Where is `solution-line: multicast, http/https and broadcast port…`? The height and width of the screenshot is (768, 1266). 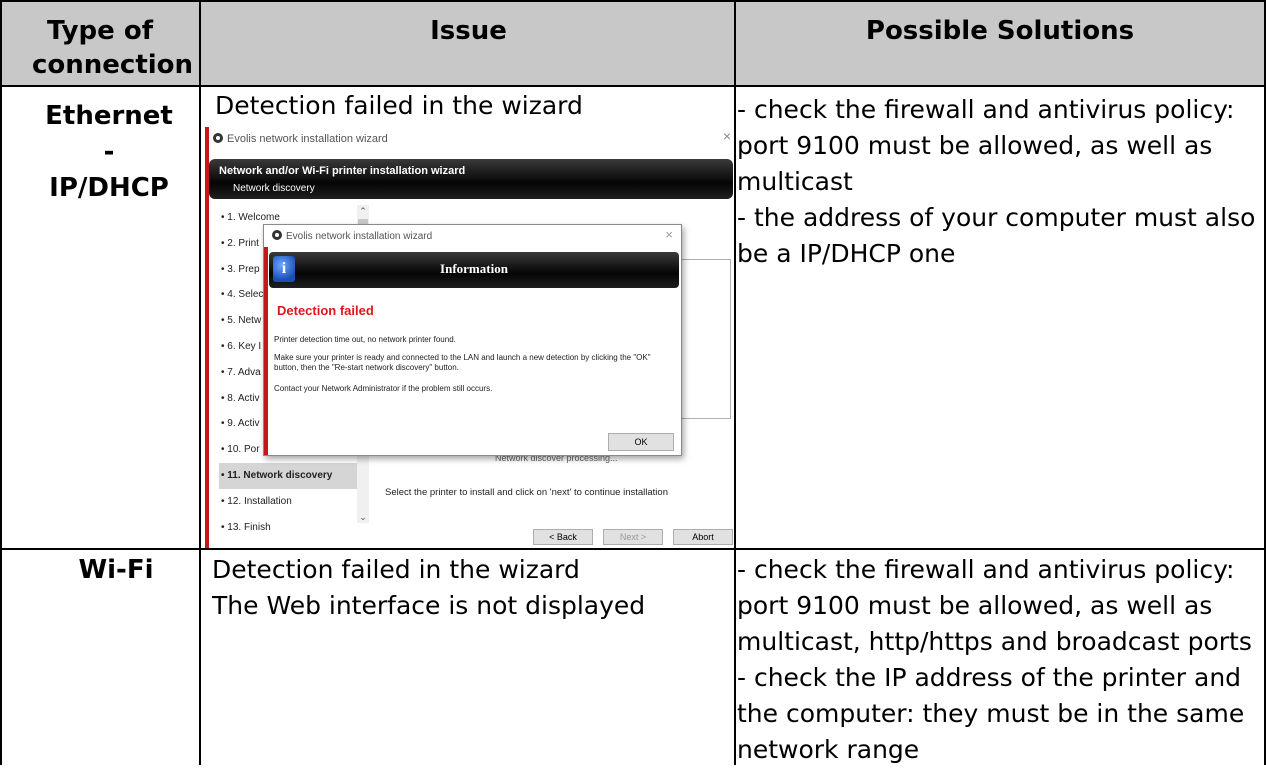 solution-line: multicast, http/https and broadcast port… is located at coordinates (994, 641).